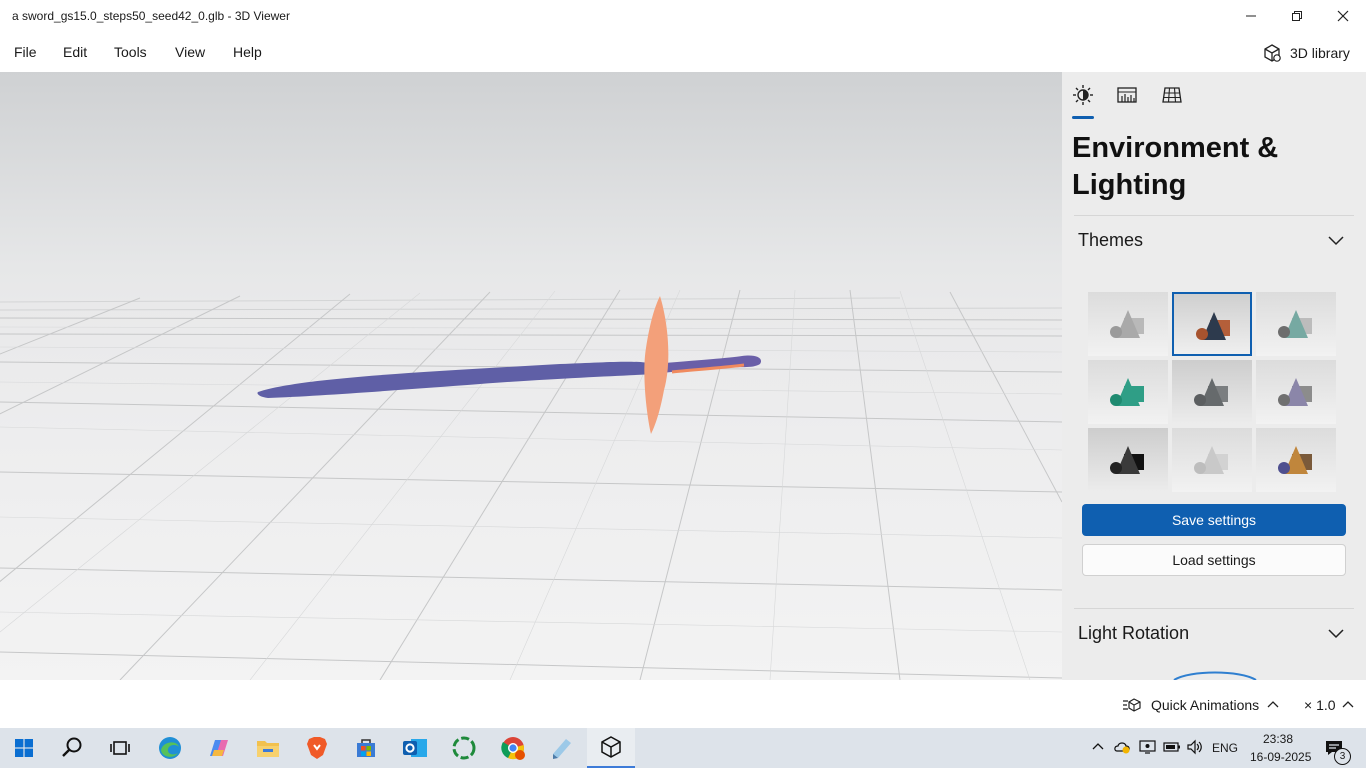  I want to click on folder-icon, so click(268, 749).